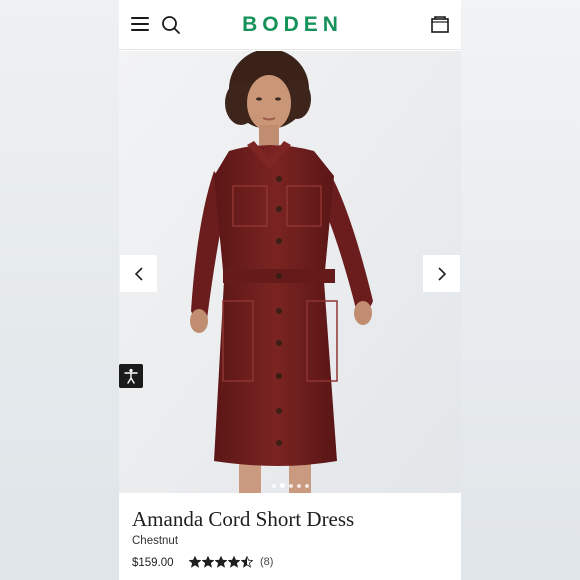 This screenshot has height=580, width=580. I want to click on rating-stars, so click(221, 562).